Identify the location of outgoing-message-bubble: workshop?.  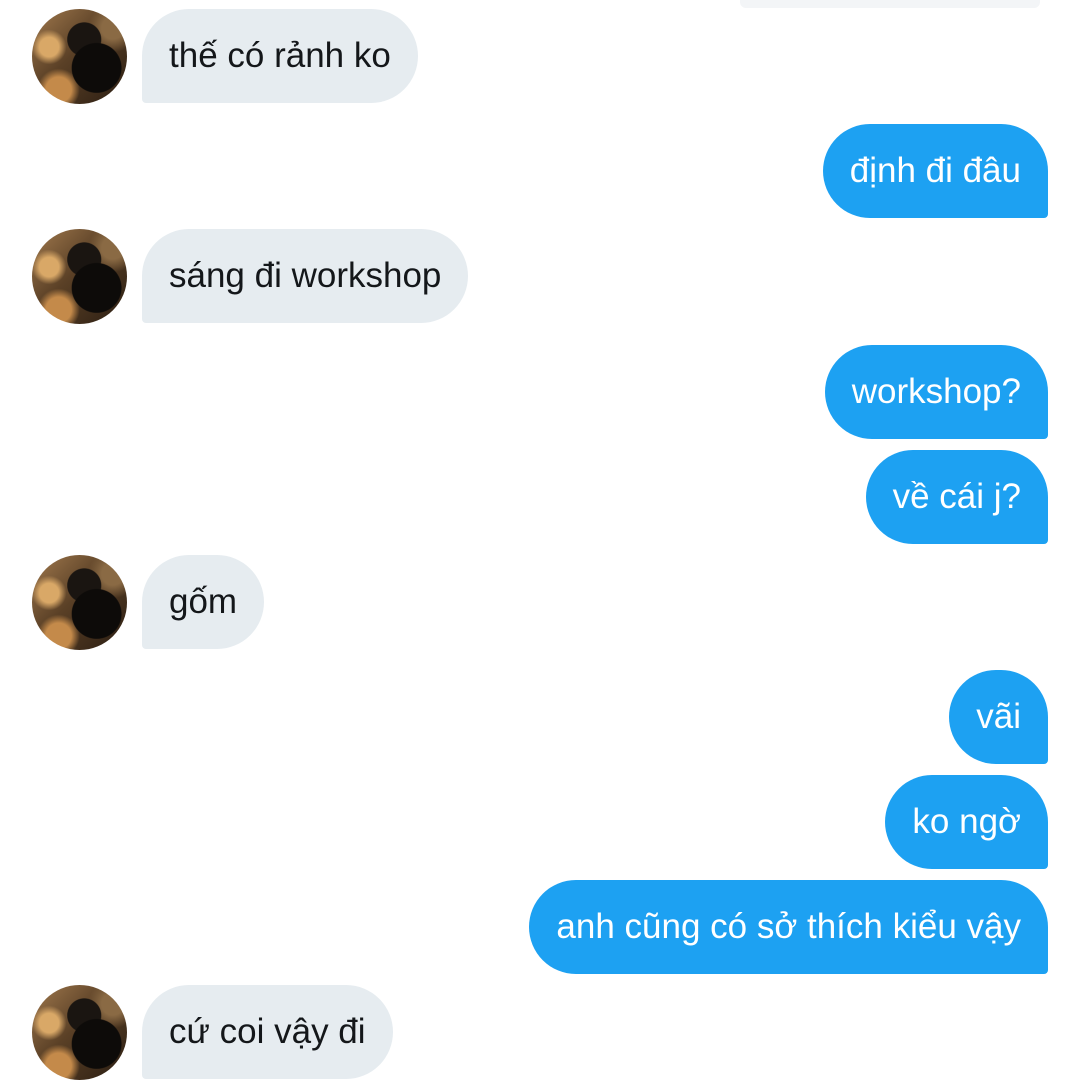
(936, 392).